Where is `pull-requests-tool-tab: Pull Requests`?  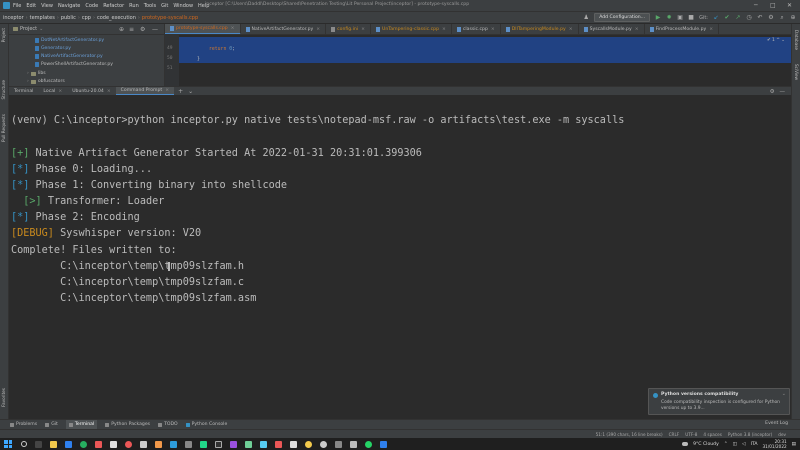
pull-requests-tool-tab: Pull Requests is located at coordinates (3, 128).